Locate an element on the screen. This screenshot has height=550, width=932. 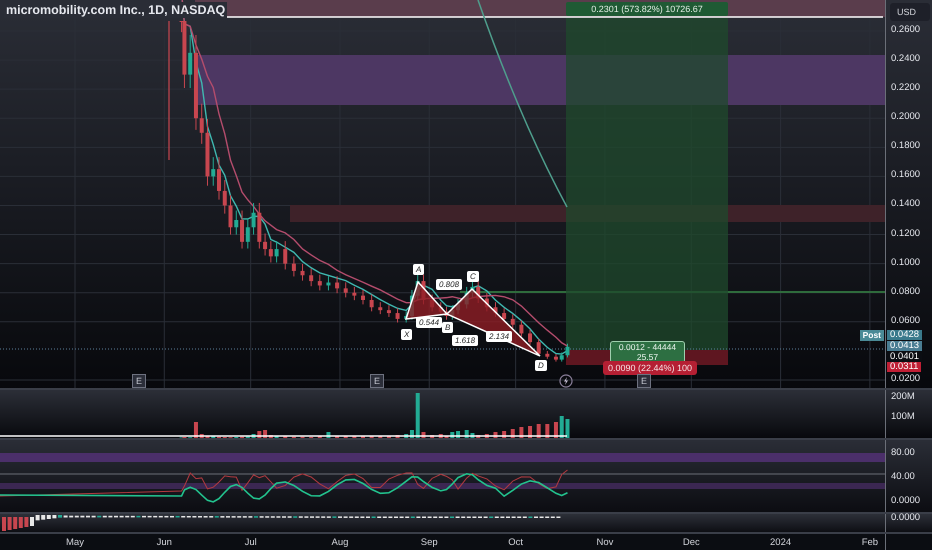
profit-target-label: 0.2301 (573.82%) 10726.67 is located at coordinates (647, 9).